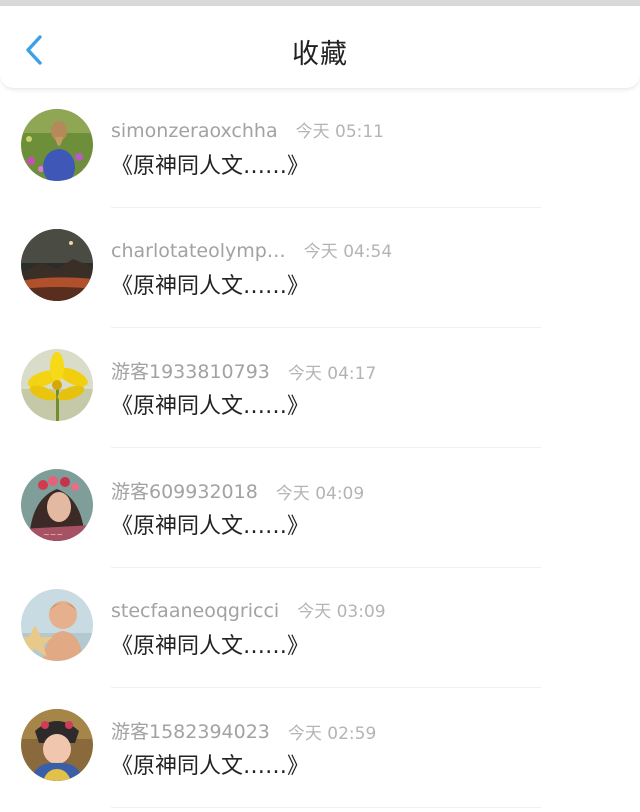 The image size is (640, 812). I want to click on username: 游客609932018, so click(184, 490).